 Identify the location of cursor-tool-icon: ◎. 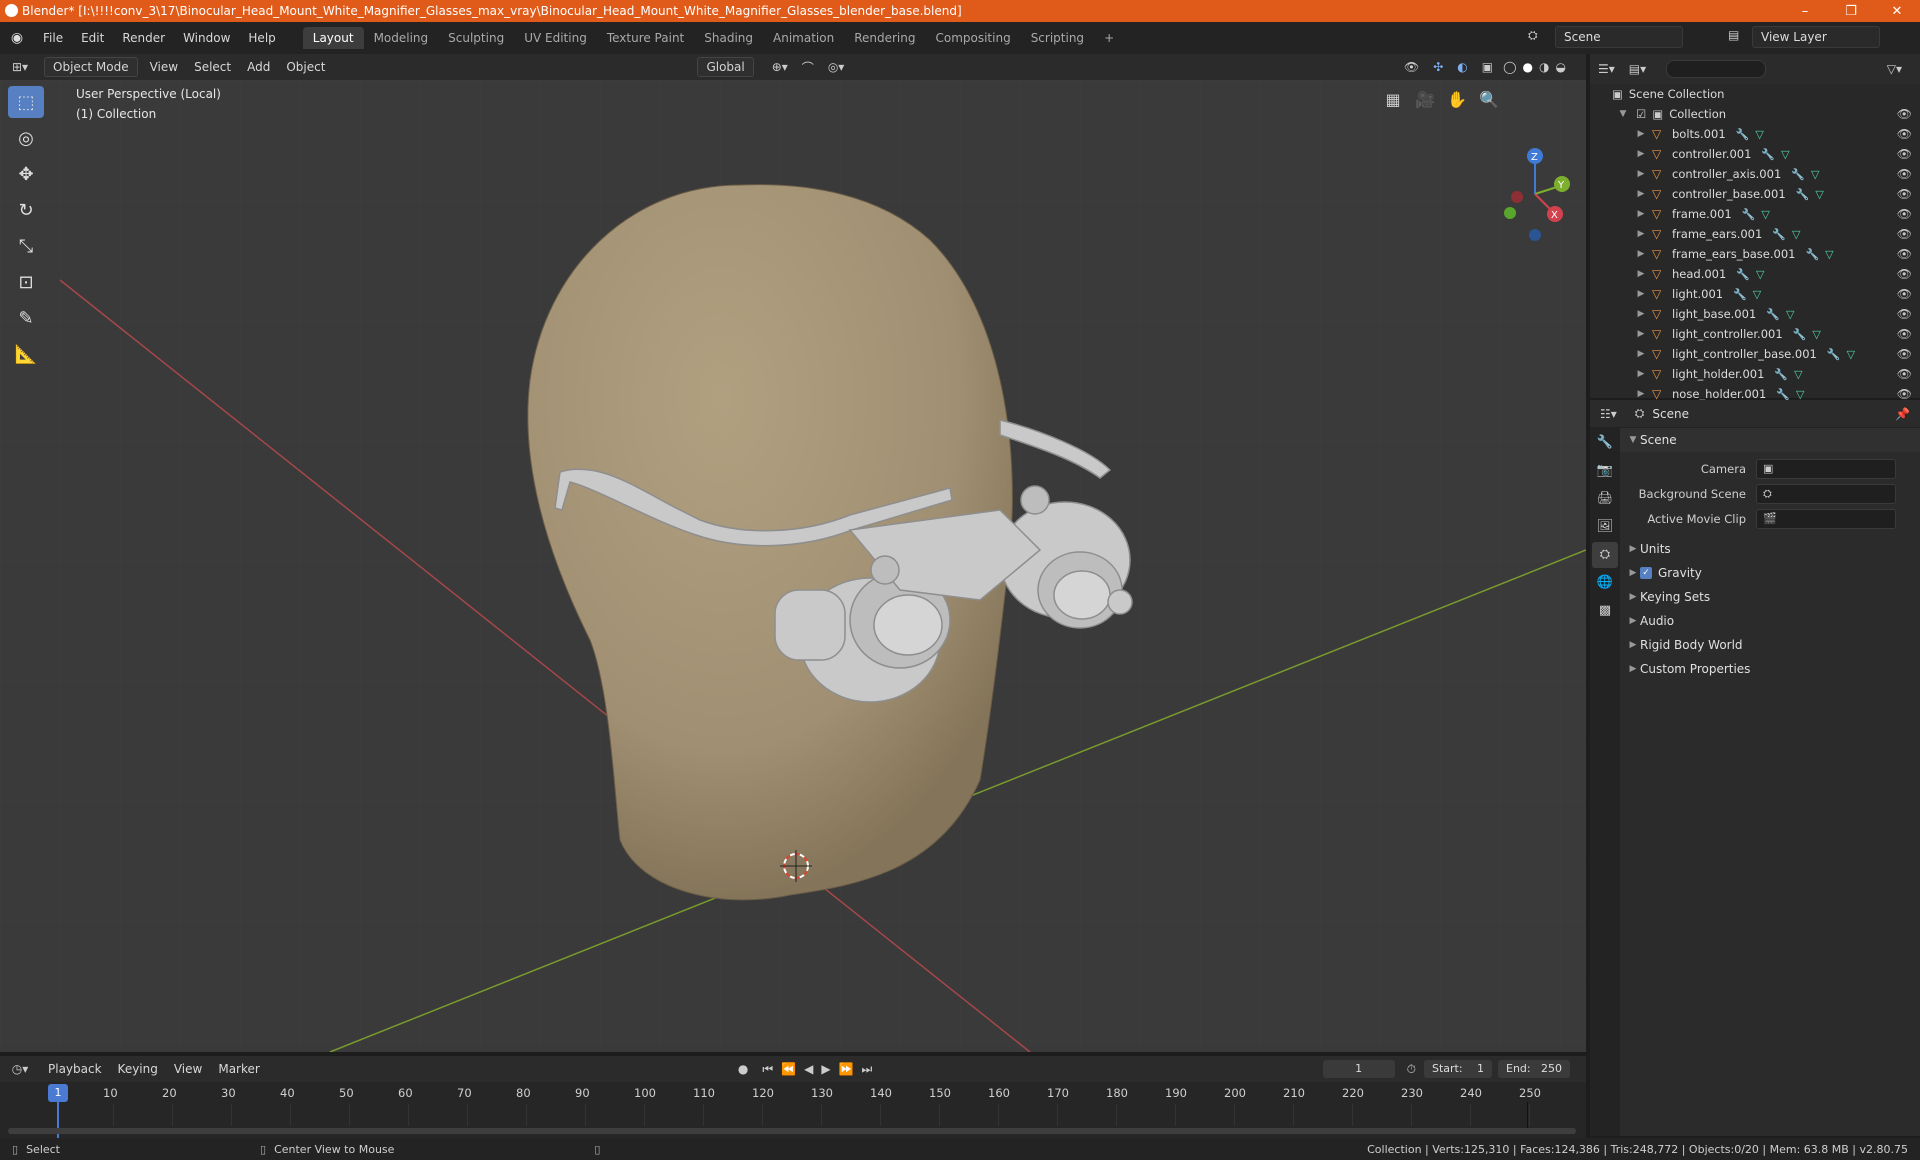
(26, 138).